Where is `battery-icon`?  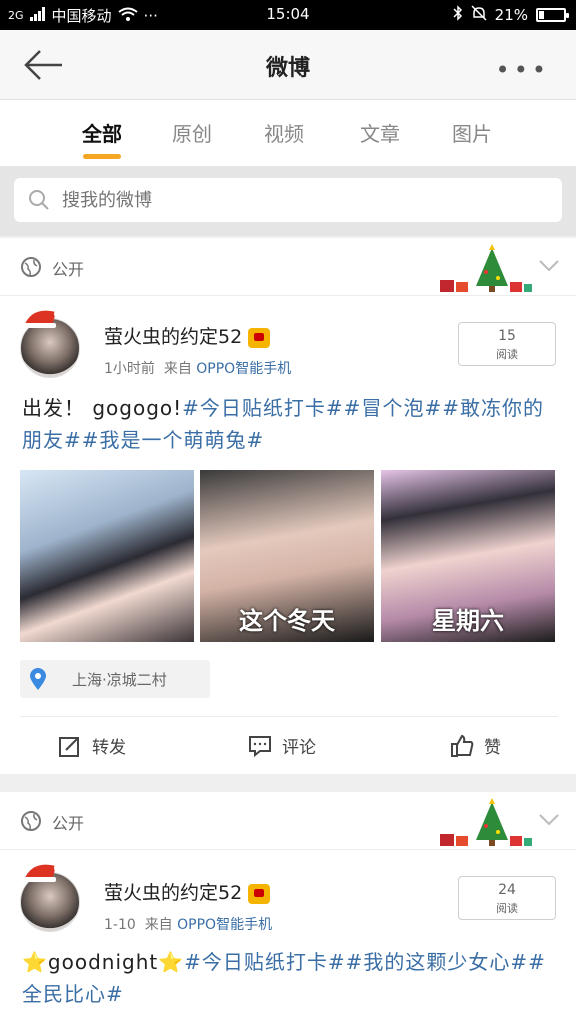
battery-icon is located at coordinates (552, 15).